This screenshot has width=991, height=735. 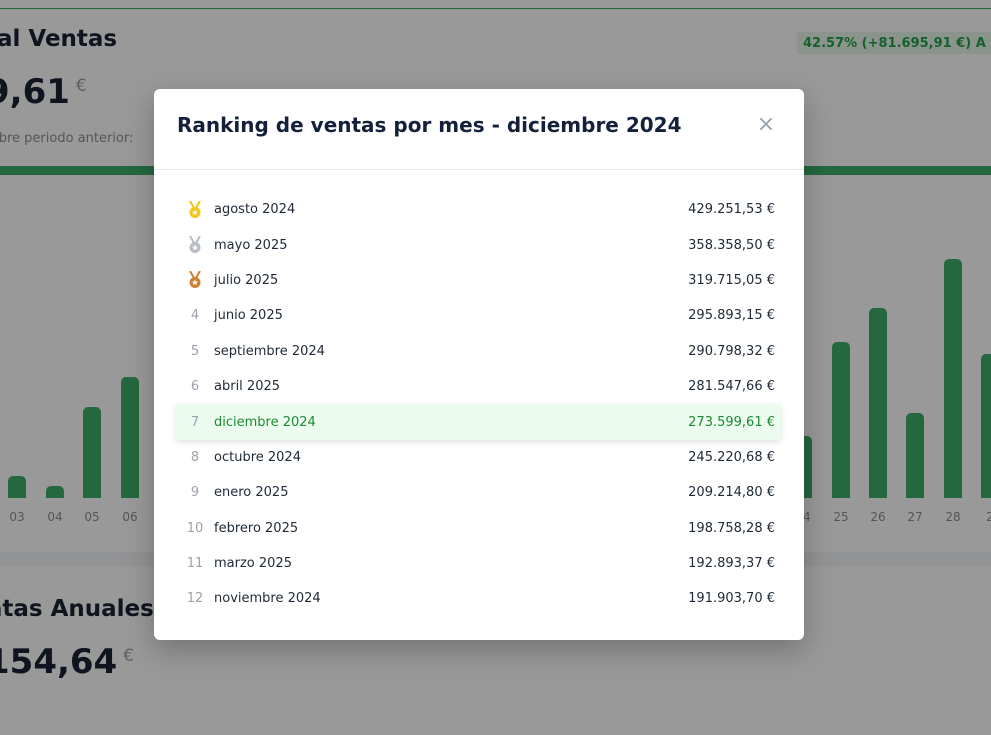 What do you see at coordinates (731, 316) in the screenshot?
I see `sales-amount: 295.893,15 €` at bounding box center [731, 316].